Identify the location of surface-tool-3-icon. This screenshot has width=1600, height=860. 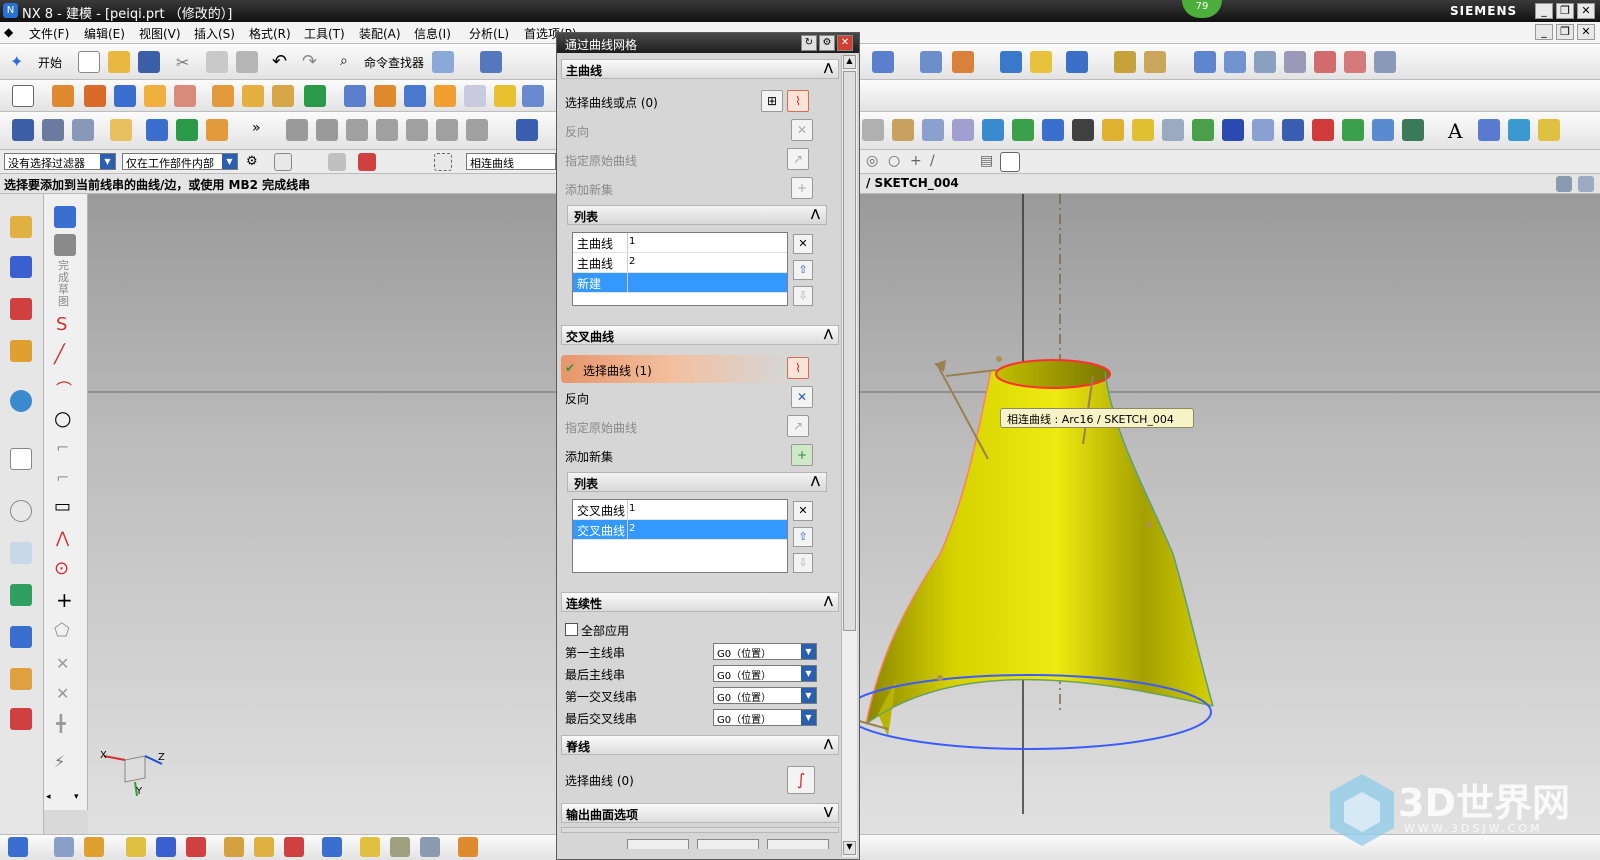
(933, 130).